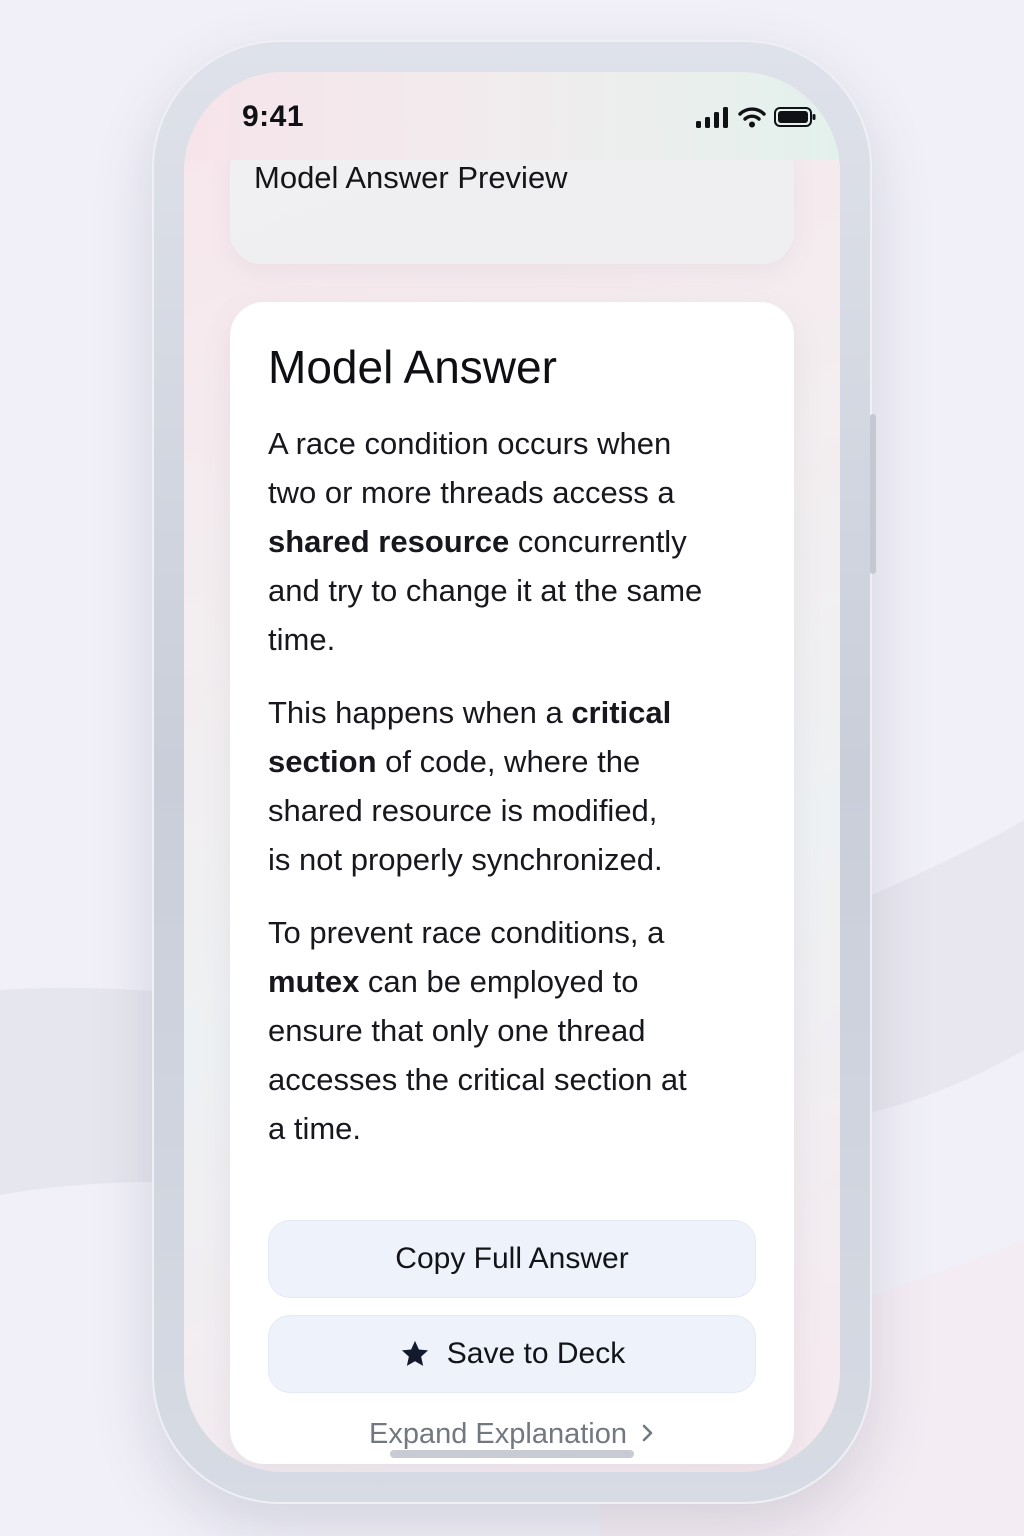  Describe the element at coordinates (508, 761) in the screenshot. I see `text-span: of code, where the` at that location.